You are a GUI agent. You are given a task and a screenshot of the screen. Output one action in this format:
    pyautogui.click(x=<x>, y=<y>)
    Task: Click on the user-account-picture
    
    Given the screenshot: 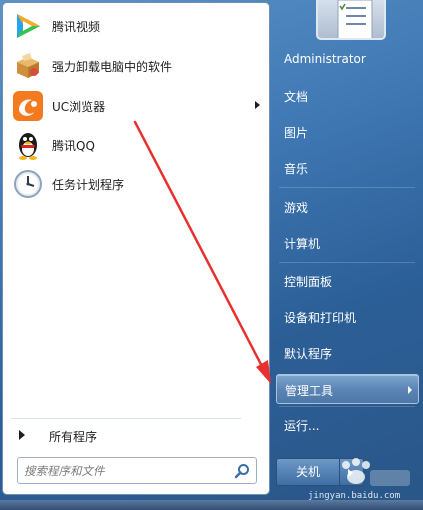 What is the action you would take?
    pyautogui.click(x=351, y=20)
    